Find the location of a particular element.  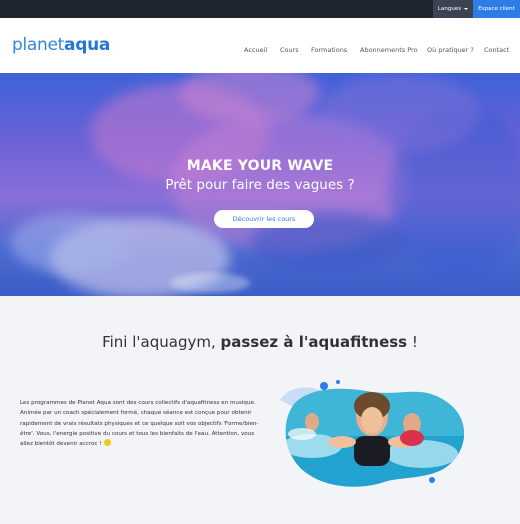

section-title: Fini l'aquagym, passez à l'aquafitness ! is located at coordinates (260, 342).